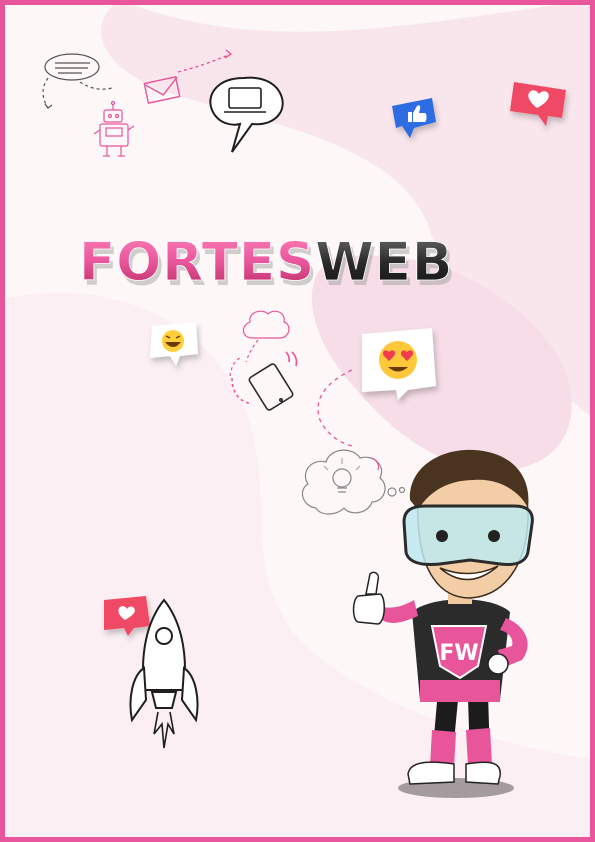  I want to click on laptop-bubble-icon, so click(246, 114).